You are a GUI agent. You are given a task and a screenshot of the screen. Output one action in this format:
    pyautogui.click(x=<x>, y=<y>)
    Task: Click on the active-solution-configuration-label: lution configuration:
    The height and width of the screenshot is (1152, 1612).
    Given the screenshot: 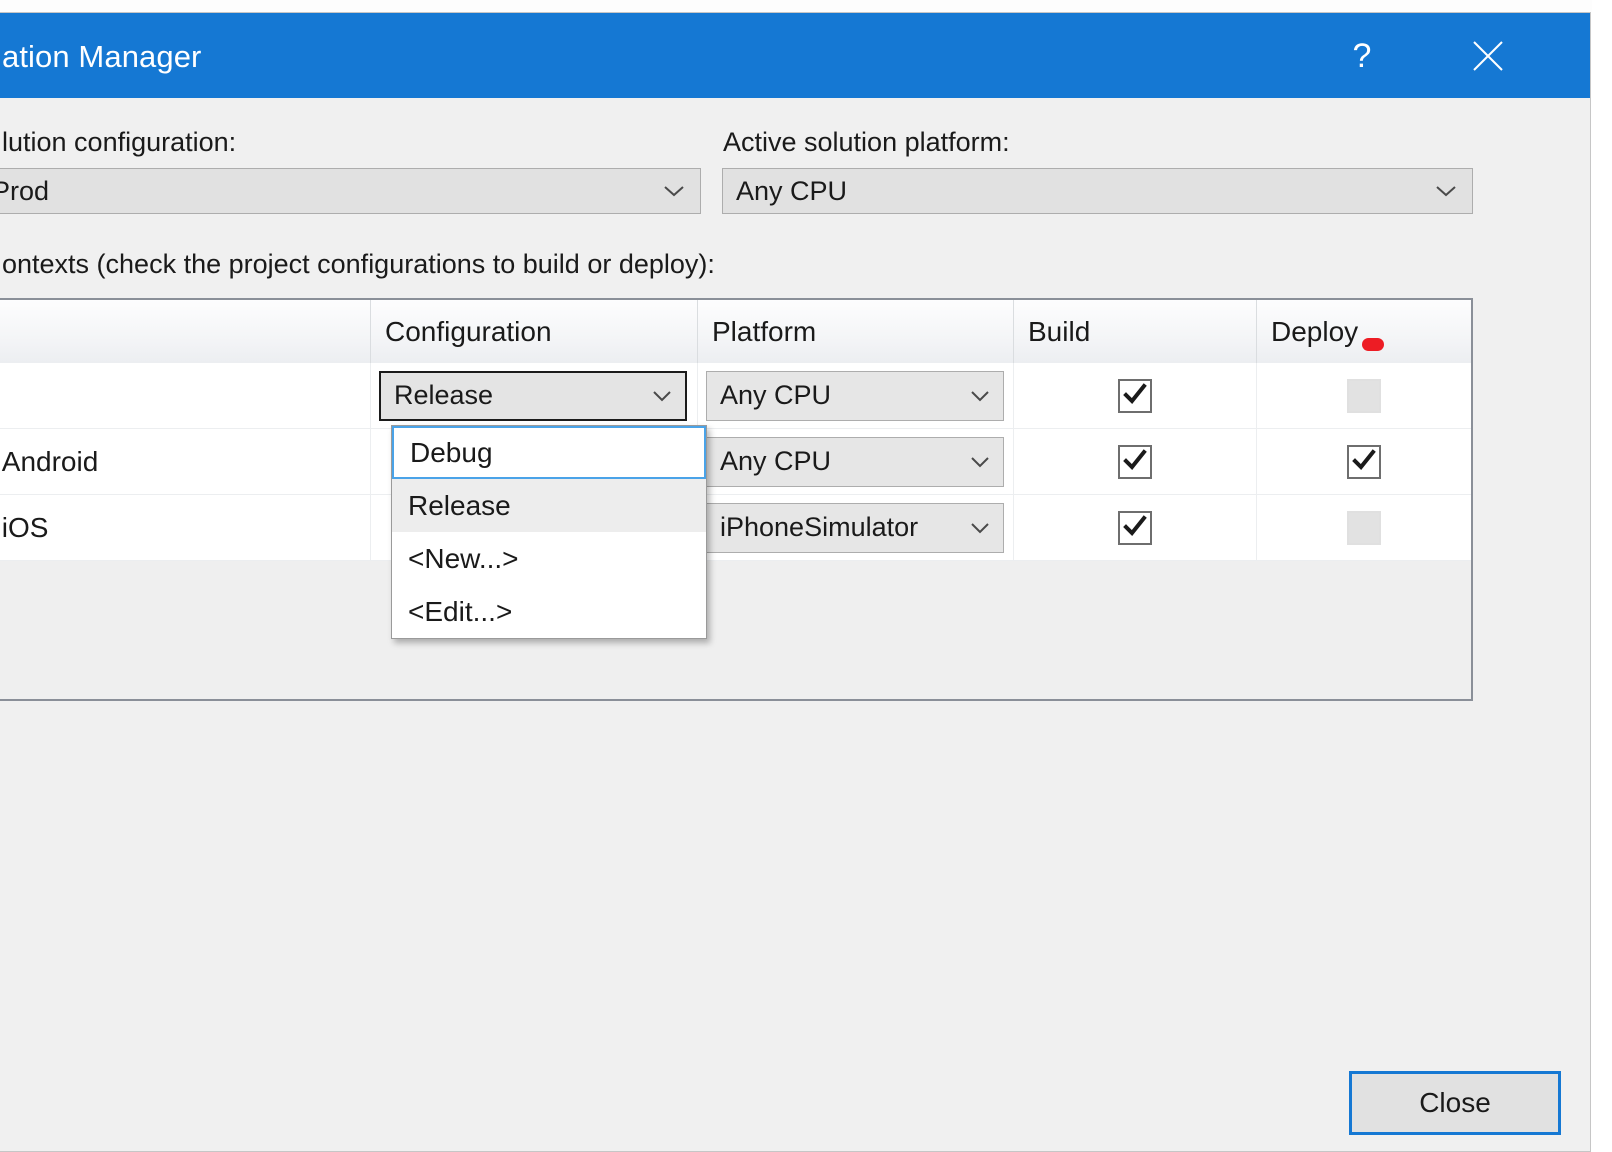 What is the action you would take?
    pyautogui.click(x=119, y=142)
    